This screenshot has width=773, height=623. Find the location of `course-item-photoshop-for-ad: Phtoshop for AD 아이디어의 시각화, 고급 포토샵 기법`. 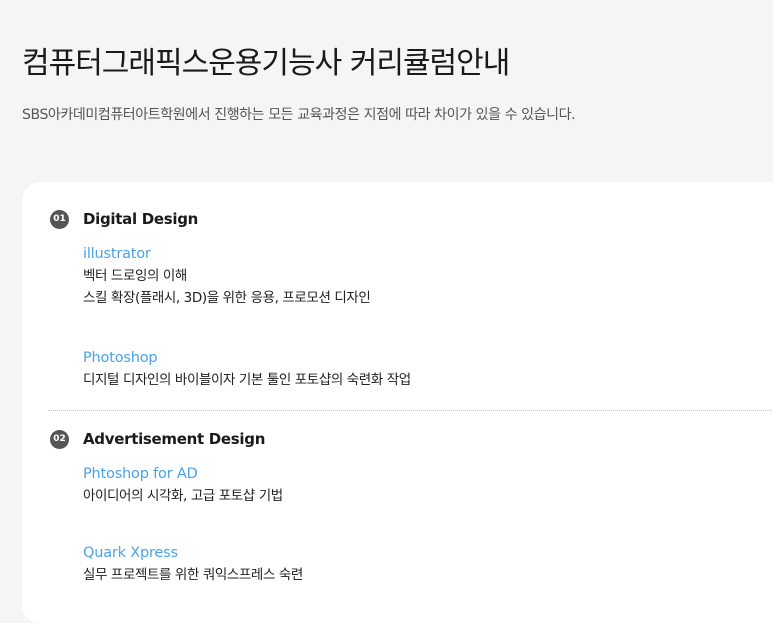

course-item-photoshop-for-ad: Phtoshop for AD 아이디어의 시각화, 고급 포토샵 기법 is located at coordinates (183, 485).